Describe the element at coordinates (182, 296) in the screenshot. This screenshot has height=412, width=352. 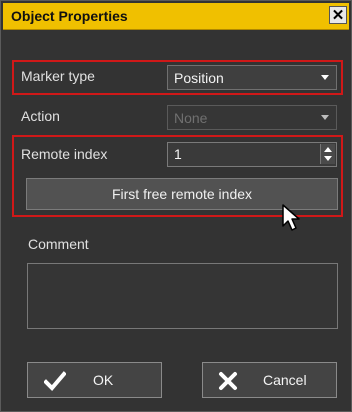
I see `comment-textarea` at that location.